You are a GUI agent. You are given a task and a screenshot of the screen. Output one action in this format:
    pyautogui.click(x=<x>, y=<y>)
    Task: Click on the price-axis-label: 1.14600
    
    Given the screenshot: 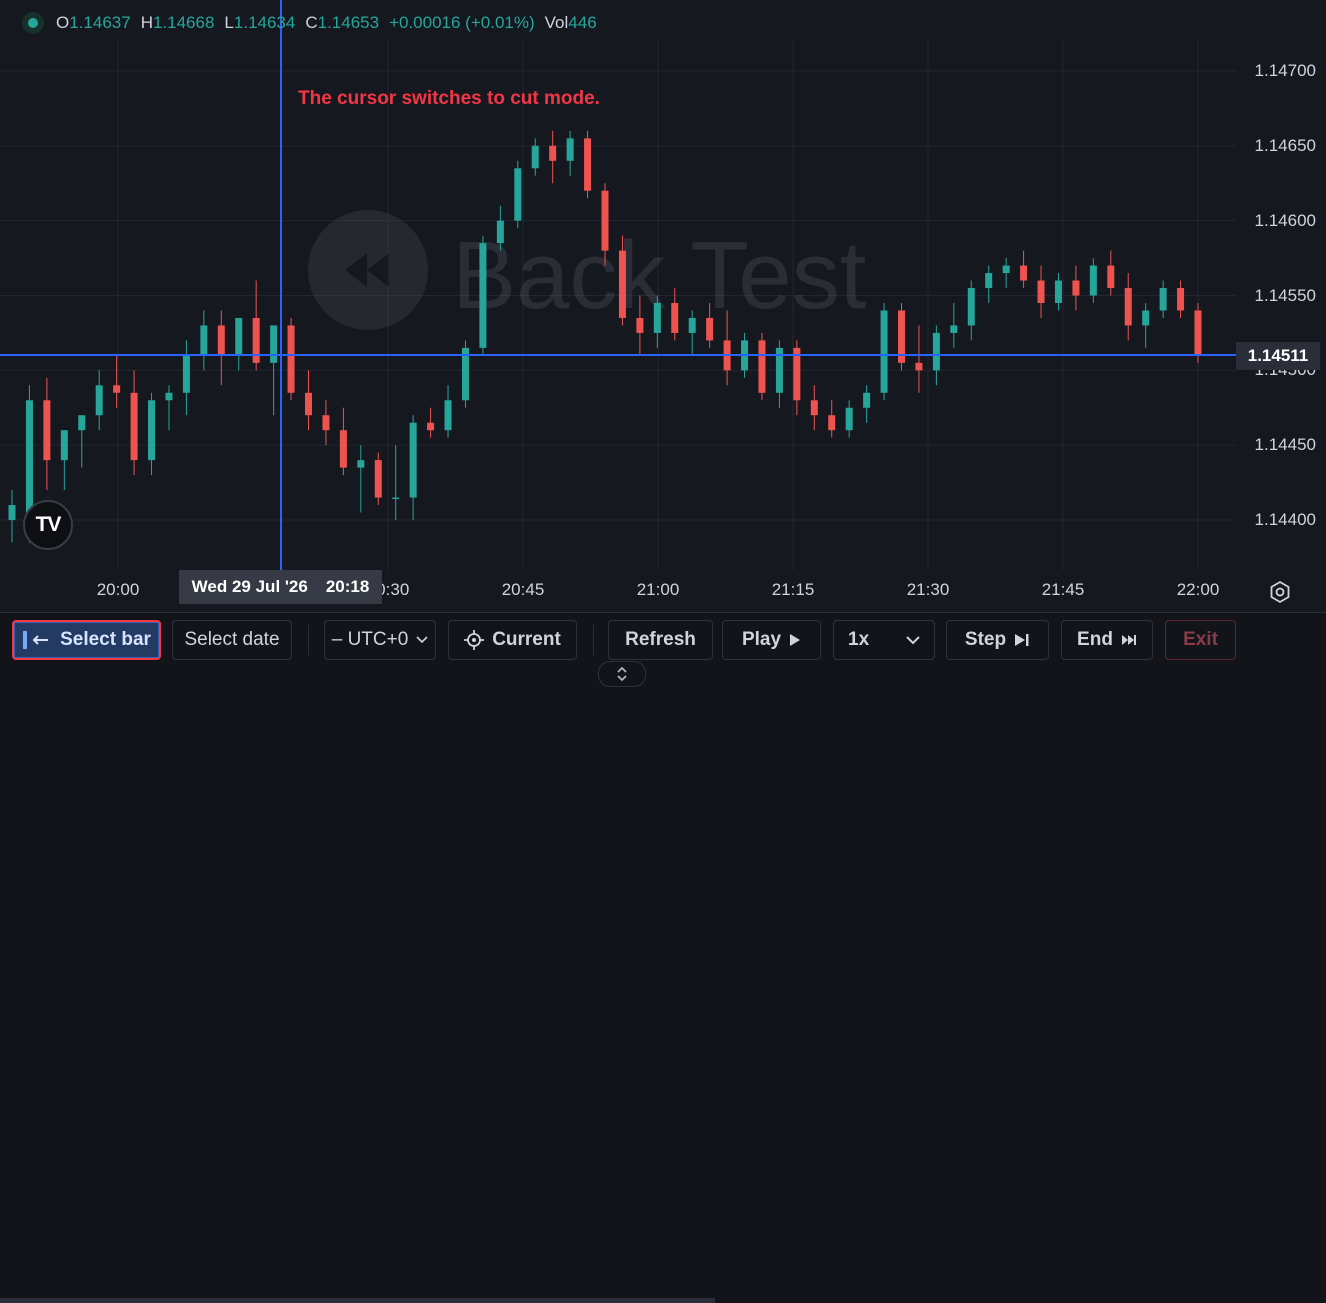 What is the action you would take?
    pyautogui.click(x=1285, y=220)
    